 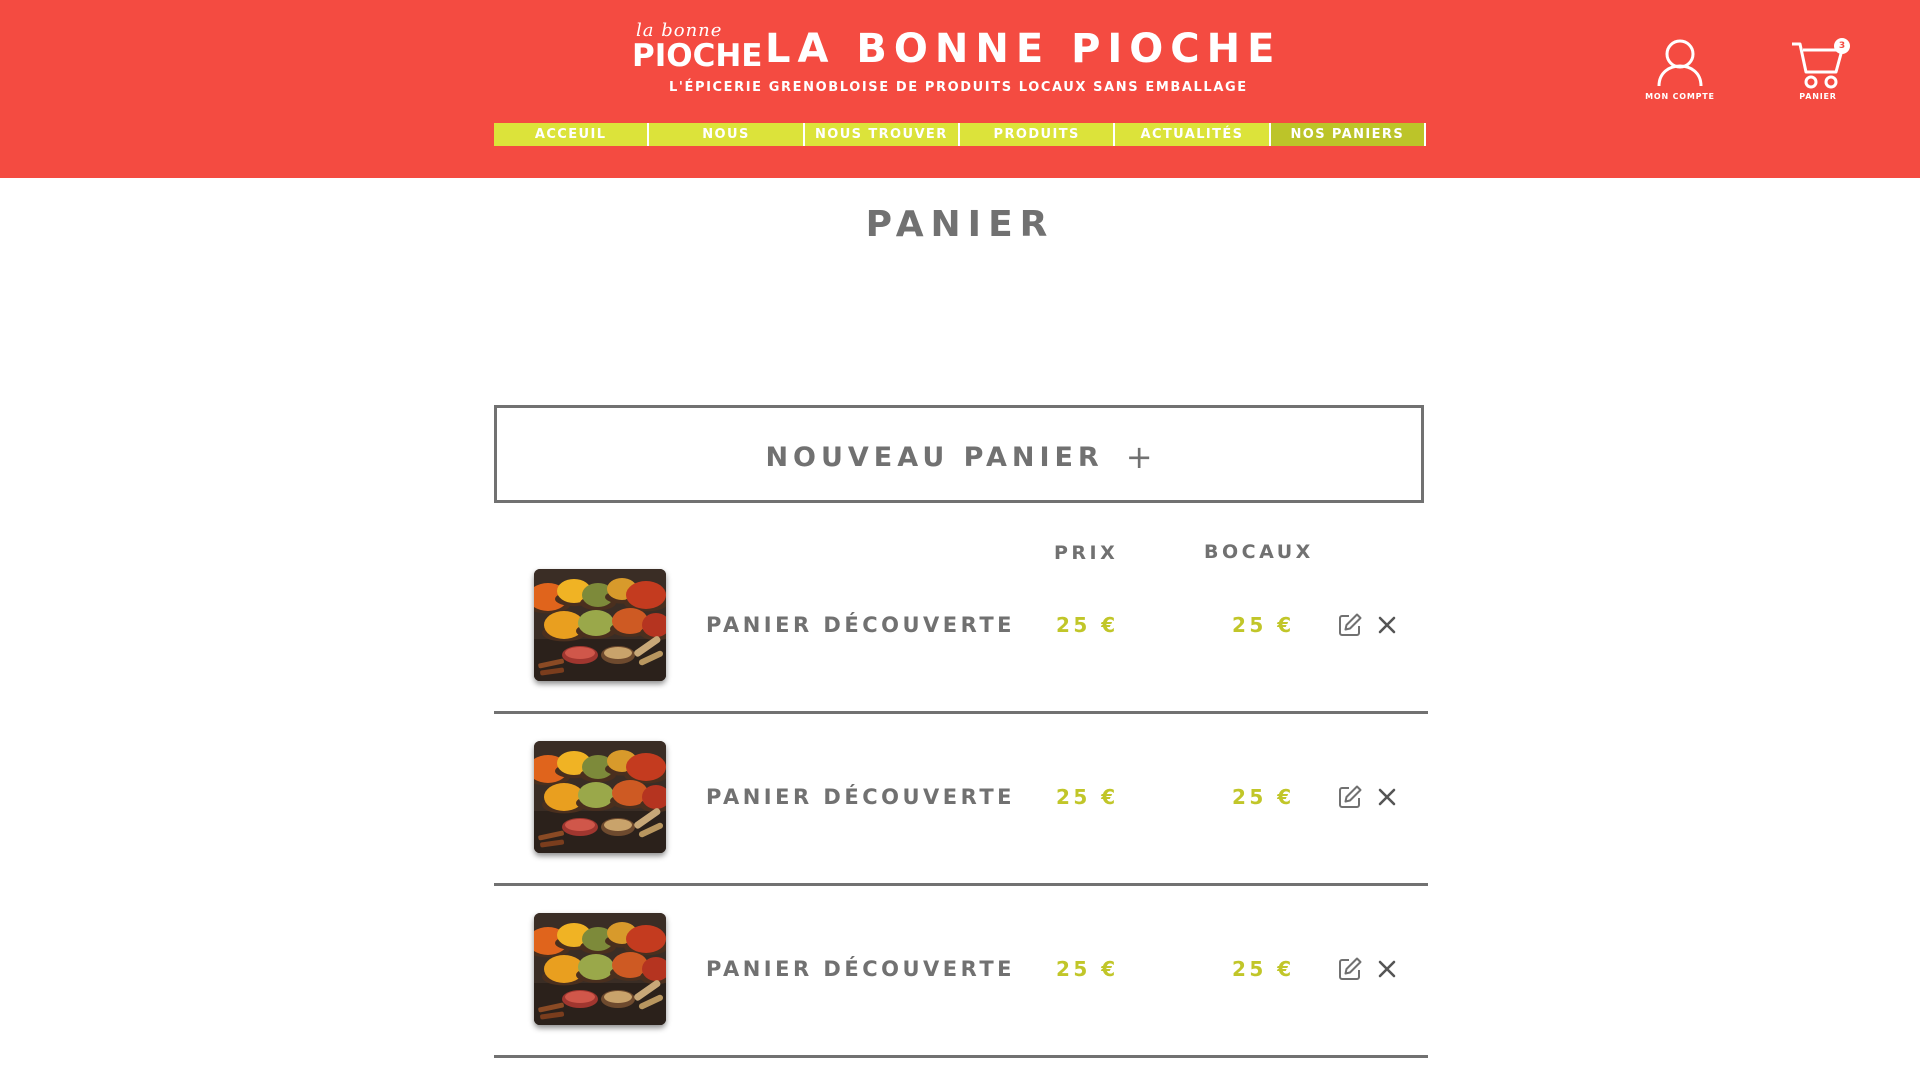 What do you see at coordinates (960, 224) in the screenshot?
I see `page-title: PANIER` at bounding box center [960, 224].